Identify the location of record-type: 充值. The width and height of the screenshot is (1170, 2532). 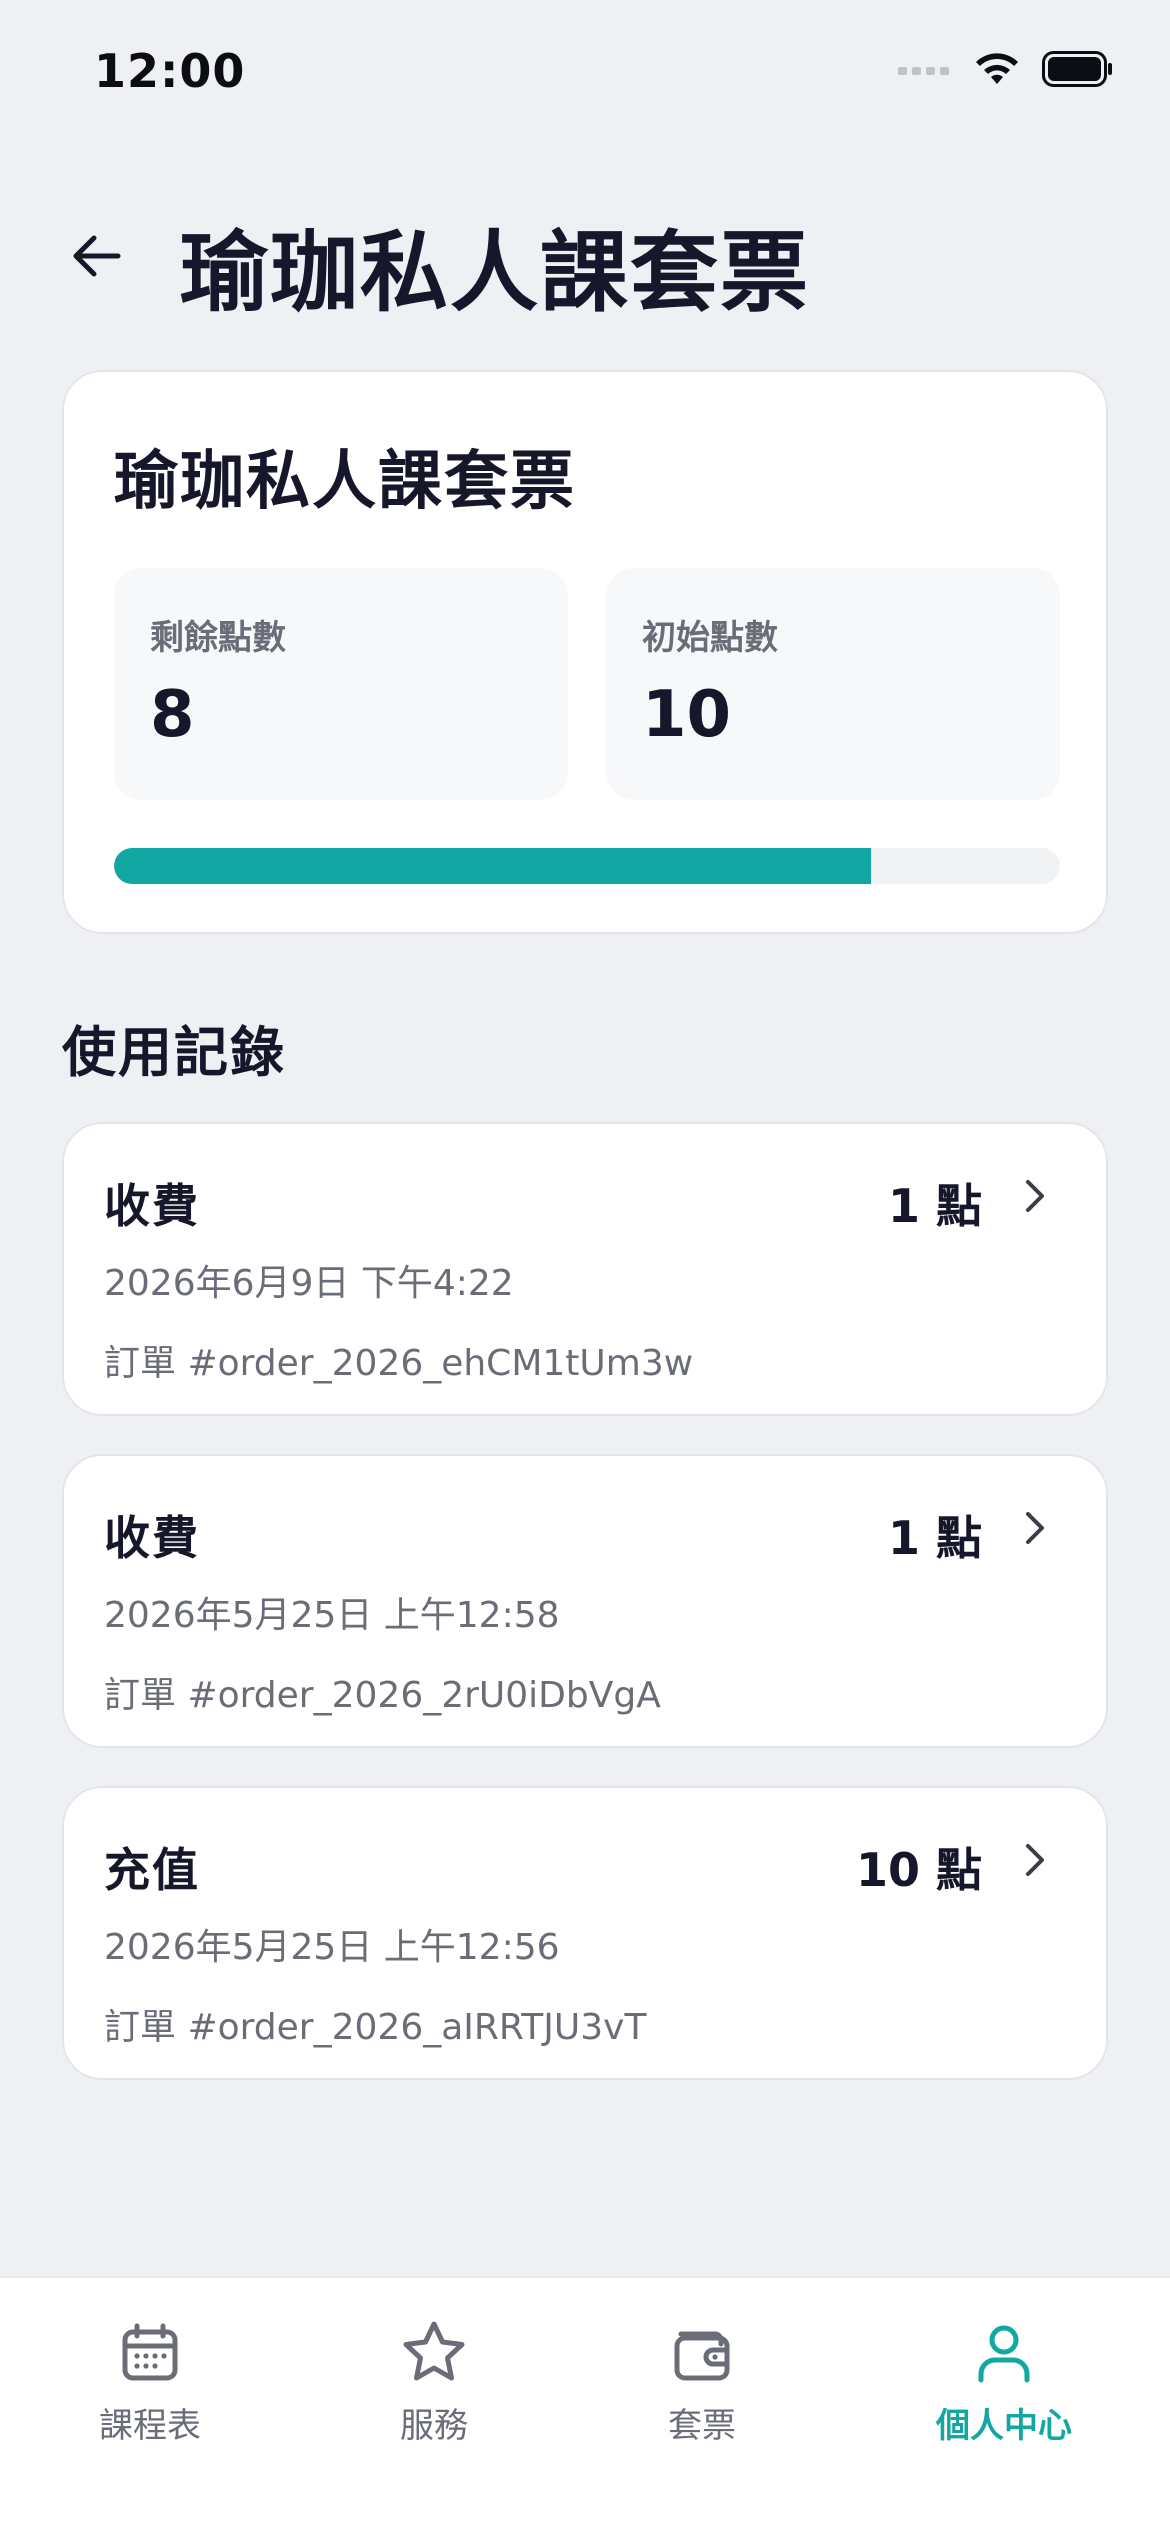
(152, 1870).